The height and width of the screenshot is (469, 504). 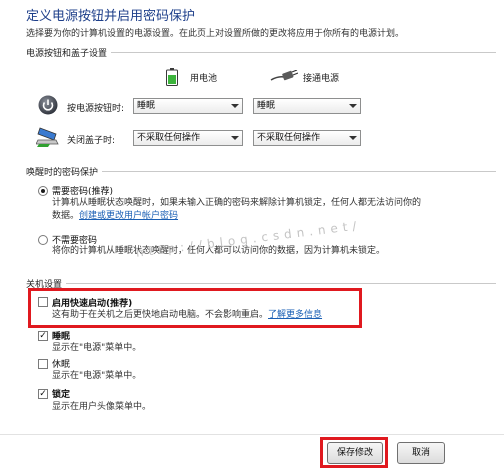 I want to click on sleep-checkbox: ✓, so click(x=43, y=336).